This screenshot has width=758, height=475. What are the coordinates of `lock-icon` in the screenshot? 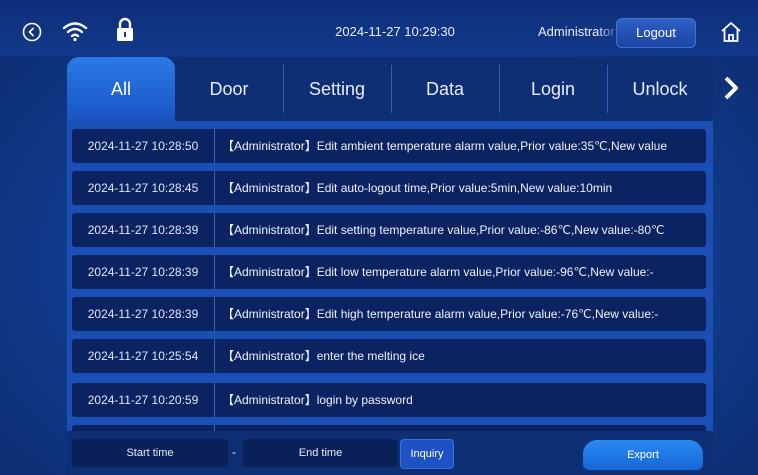 It's located at (125, 29).